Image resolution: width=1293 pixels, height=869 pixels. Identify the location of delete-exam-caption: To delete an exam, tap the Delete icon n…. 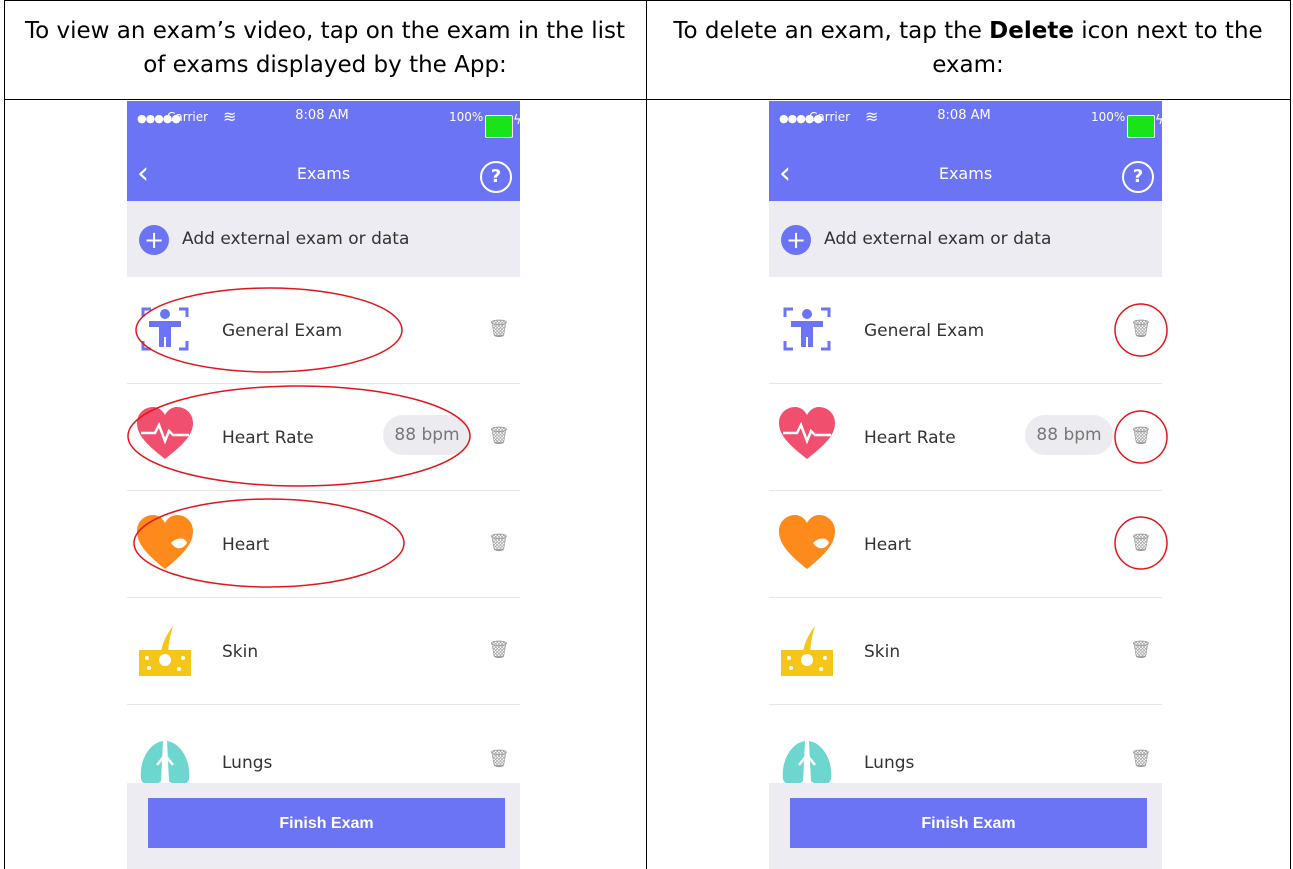
(968, 48).